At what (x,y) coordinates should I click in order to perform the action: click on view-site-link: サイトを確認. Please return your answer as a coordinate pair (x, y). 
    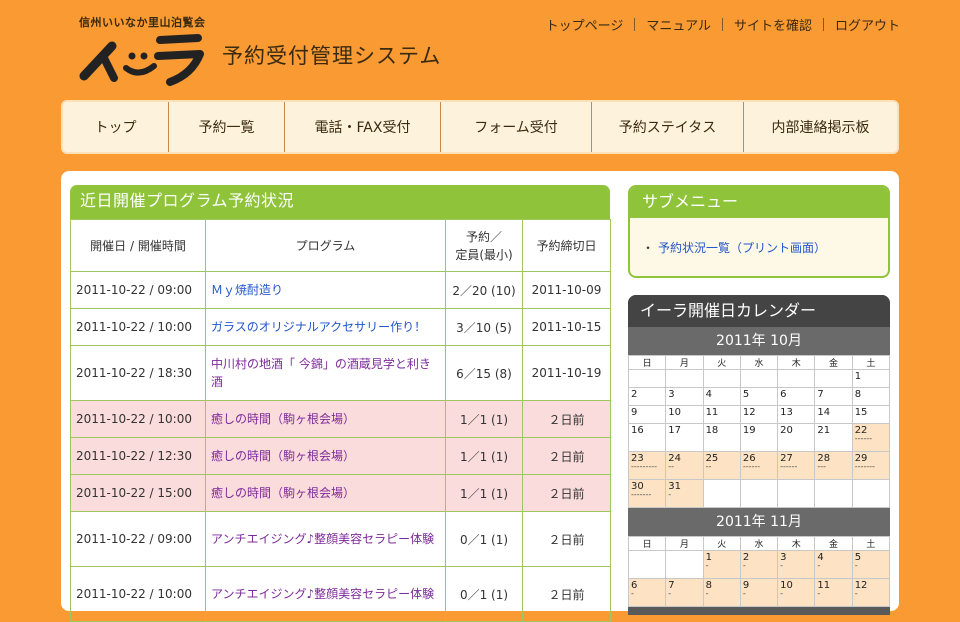
    Looking at the image, I should click on (773, 24).